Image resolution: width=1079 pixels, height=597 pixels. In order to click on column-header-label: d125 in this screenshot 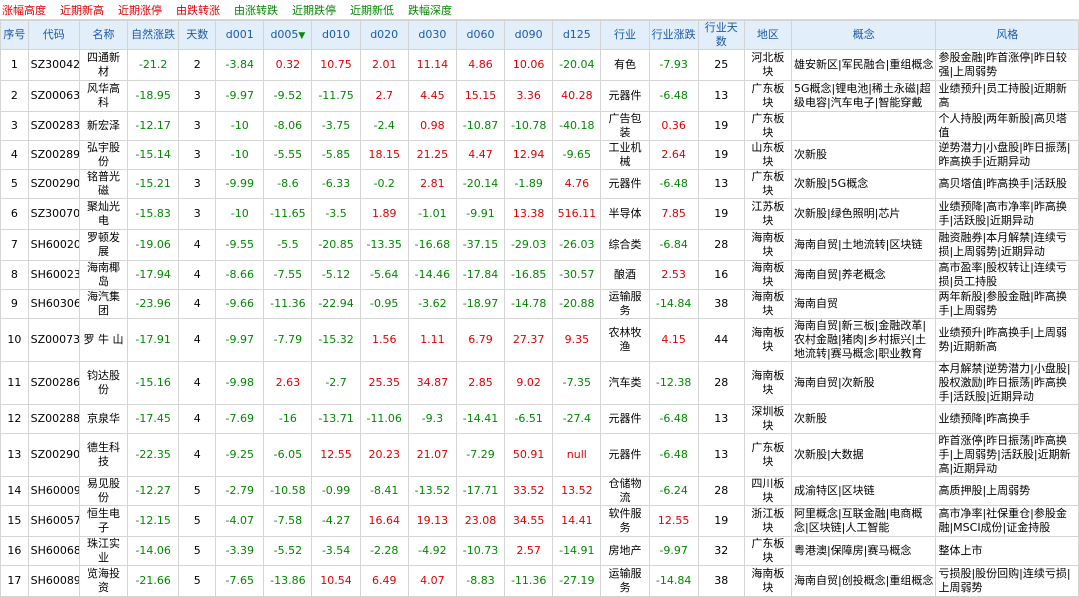, I will do `click(576, 34)`.